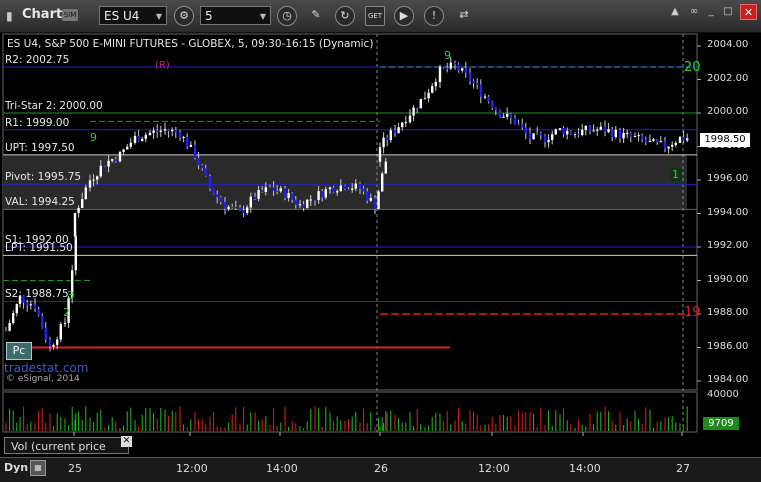 The image size is (761, 482). I want to click on count-20-label: 20, so click(692, 67).